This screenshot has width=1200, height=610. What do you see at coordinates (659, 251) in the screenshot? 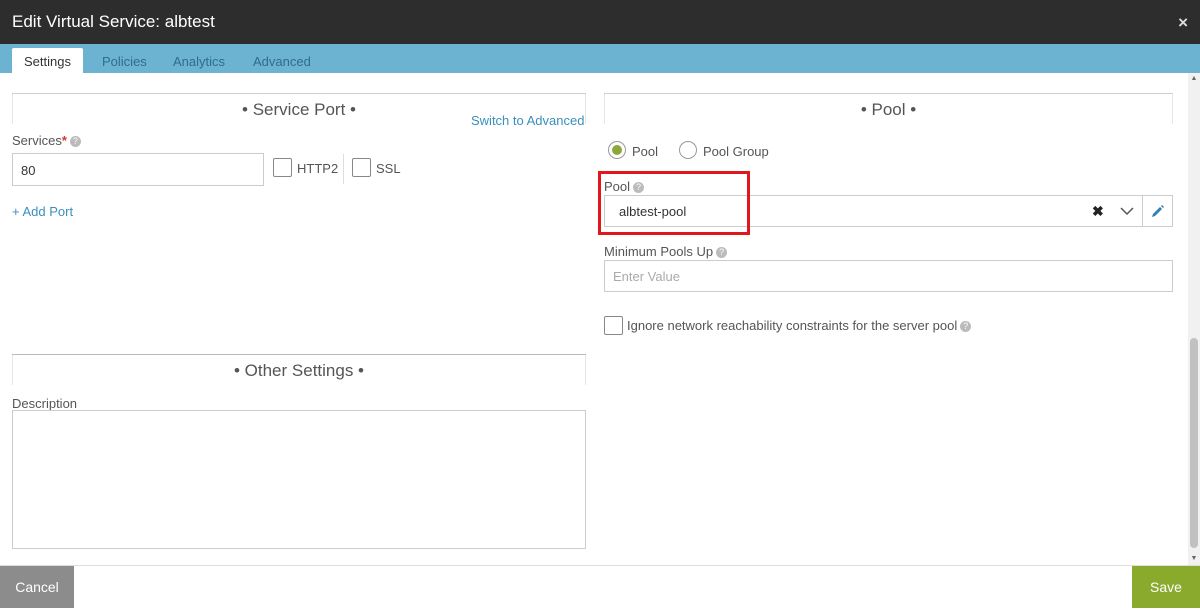
I see `min-pools-up-label-text: Minimum Pools Up` at bounding box center [659, 251].